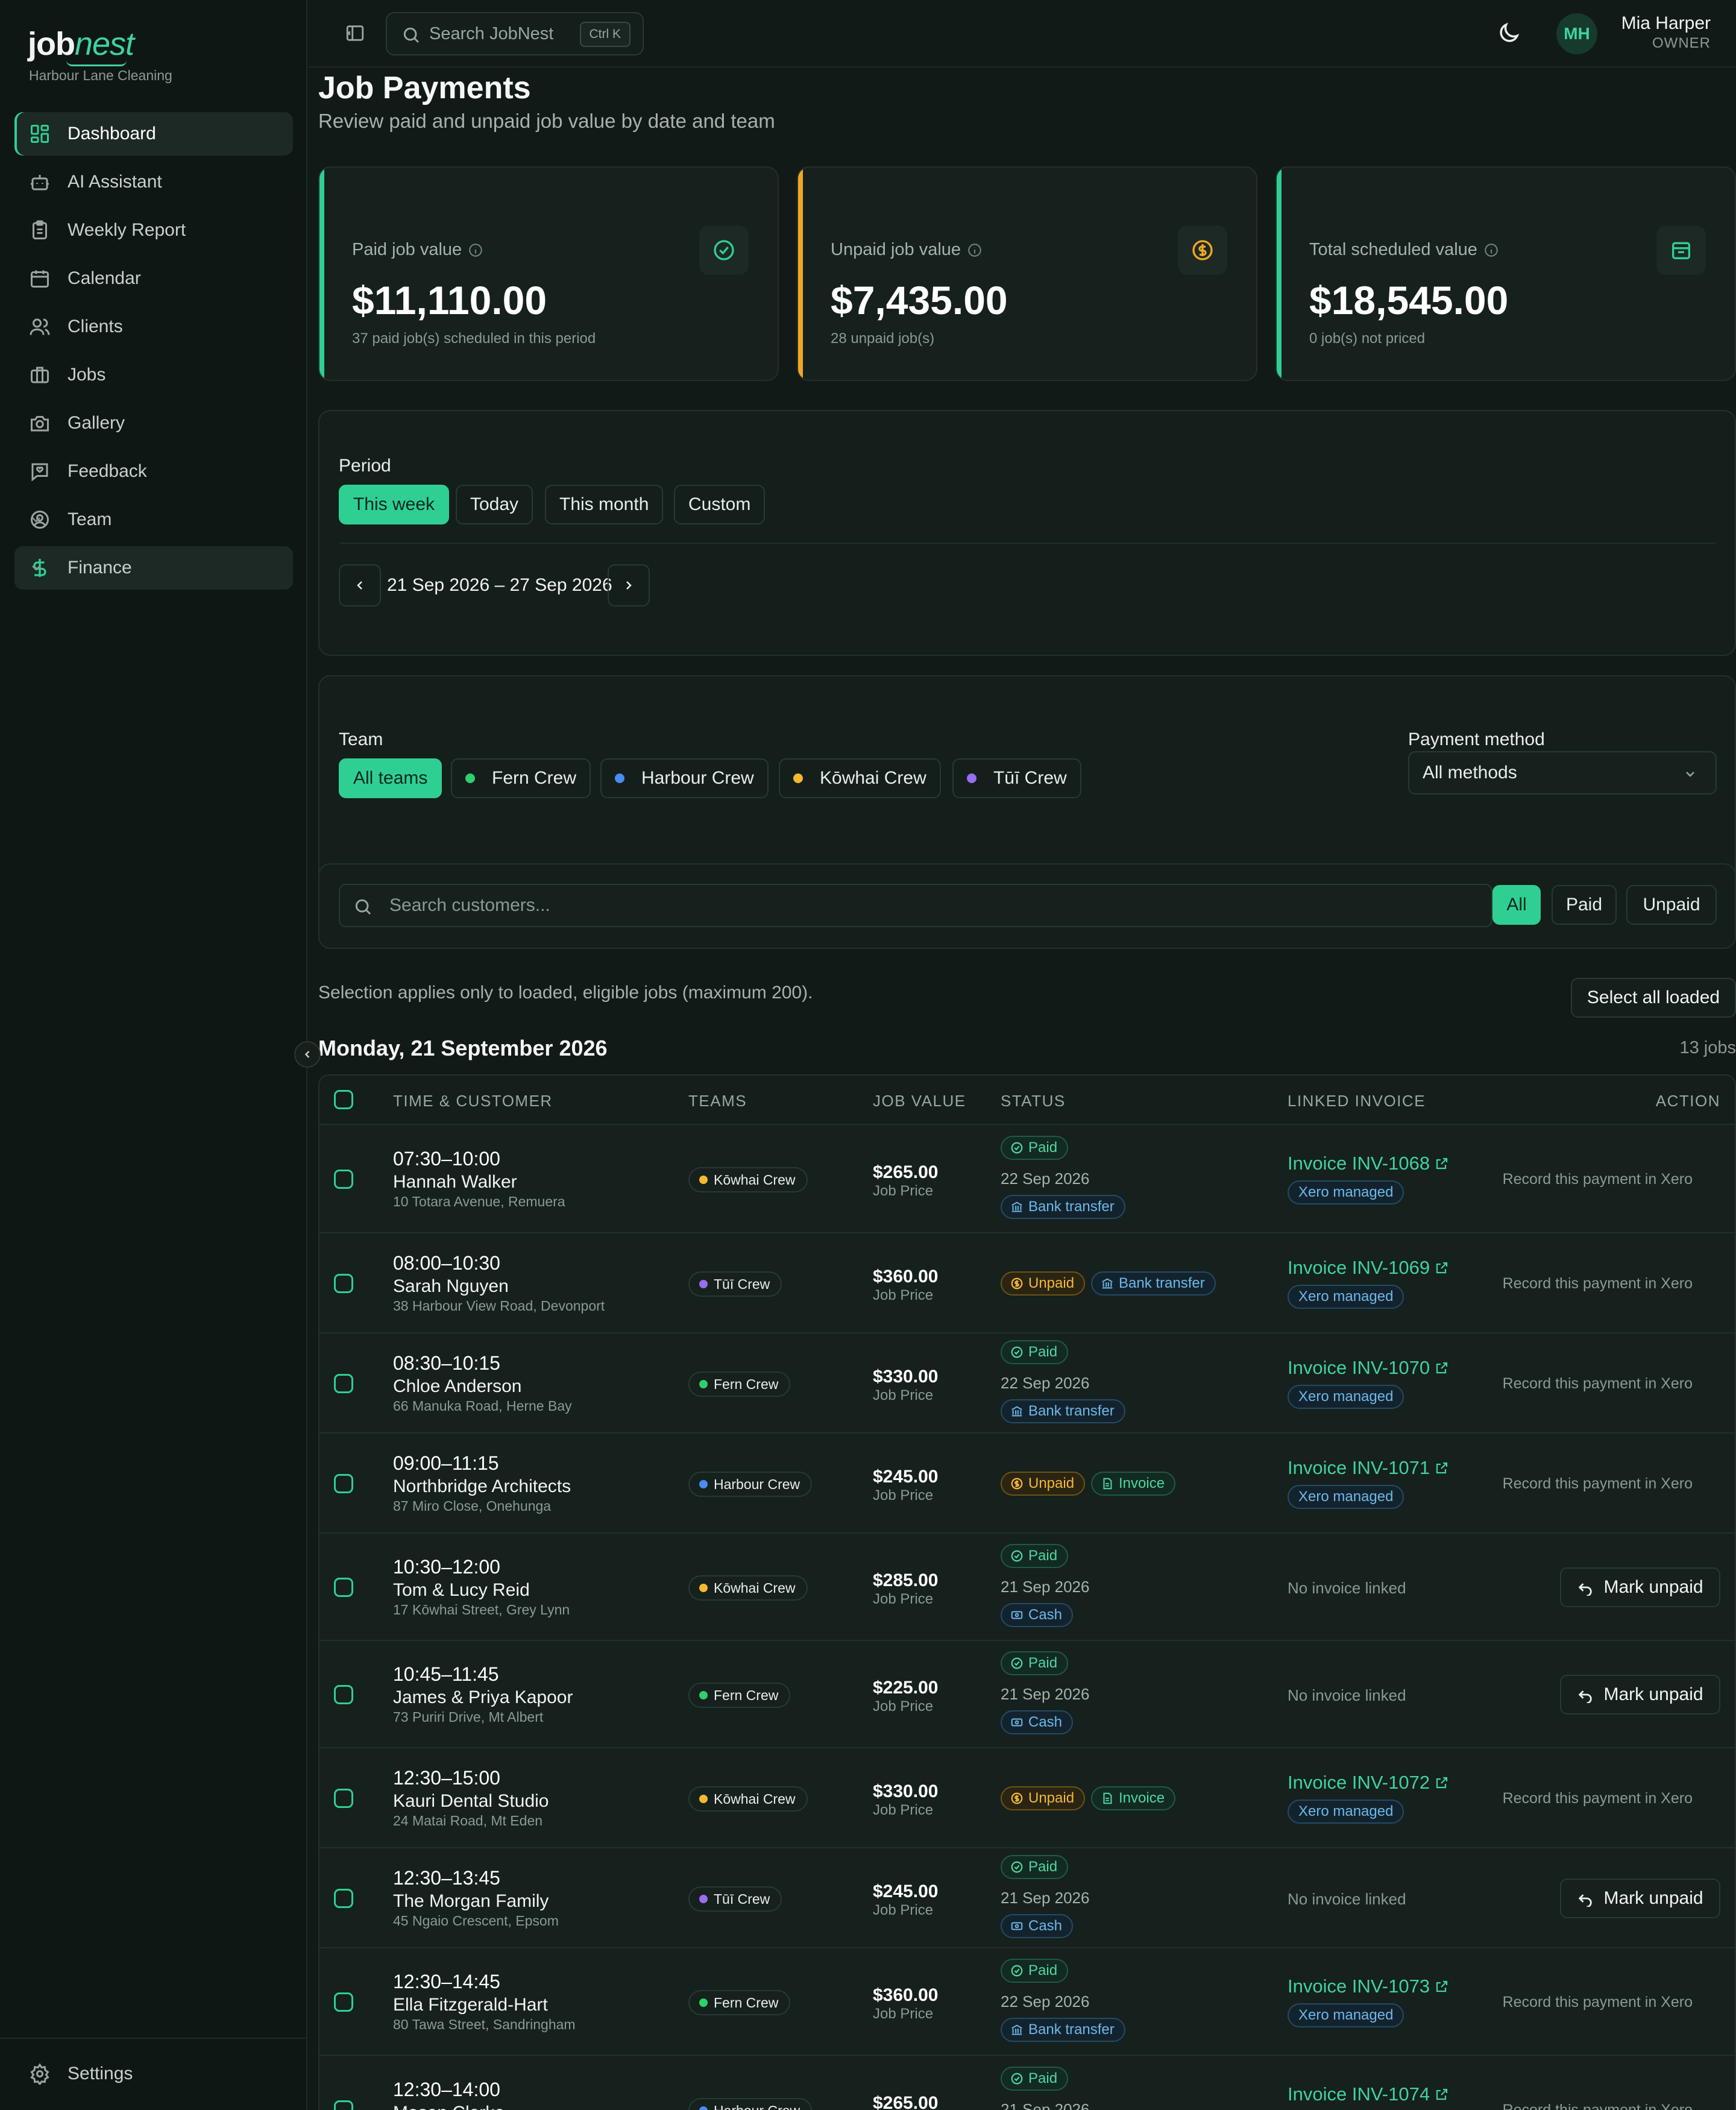  What do you see at coordinates (343, 1099) in the screenshot?
I see `select-all-checkbox` at bounding box center [343, 1099].